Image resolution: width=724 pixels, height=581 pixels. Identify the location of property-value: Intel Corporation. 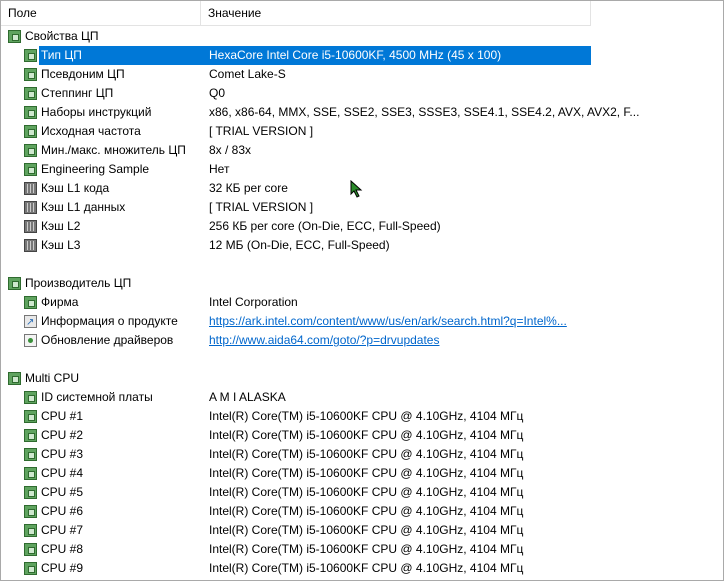
(253, 302).